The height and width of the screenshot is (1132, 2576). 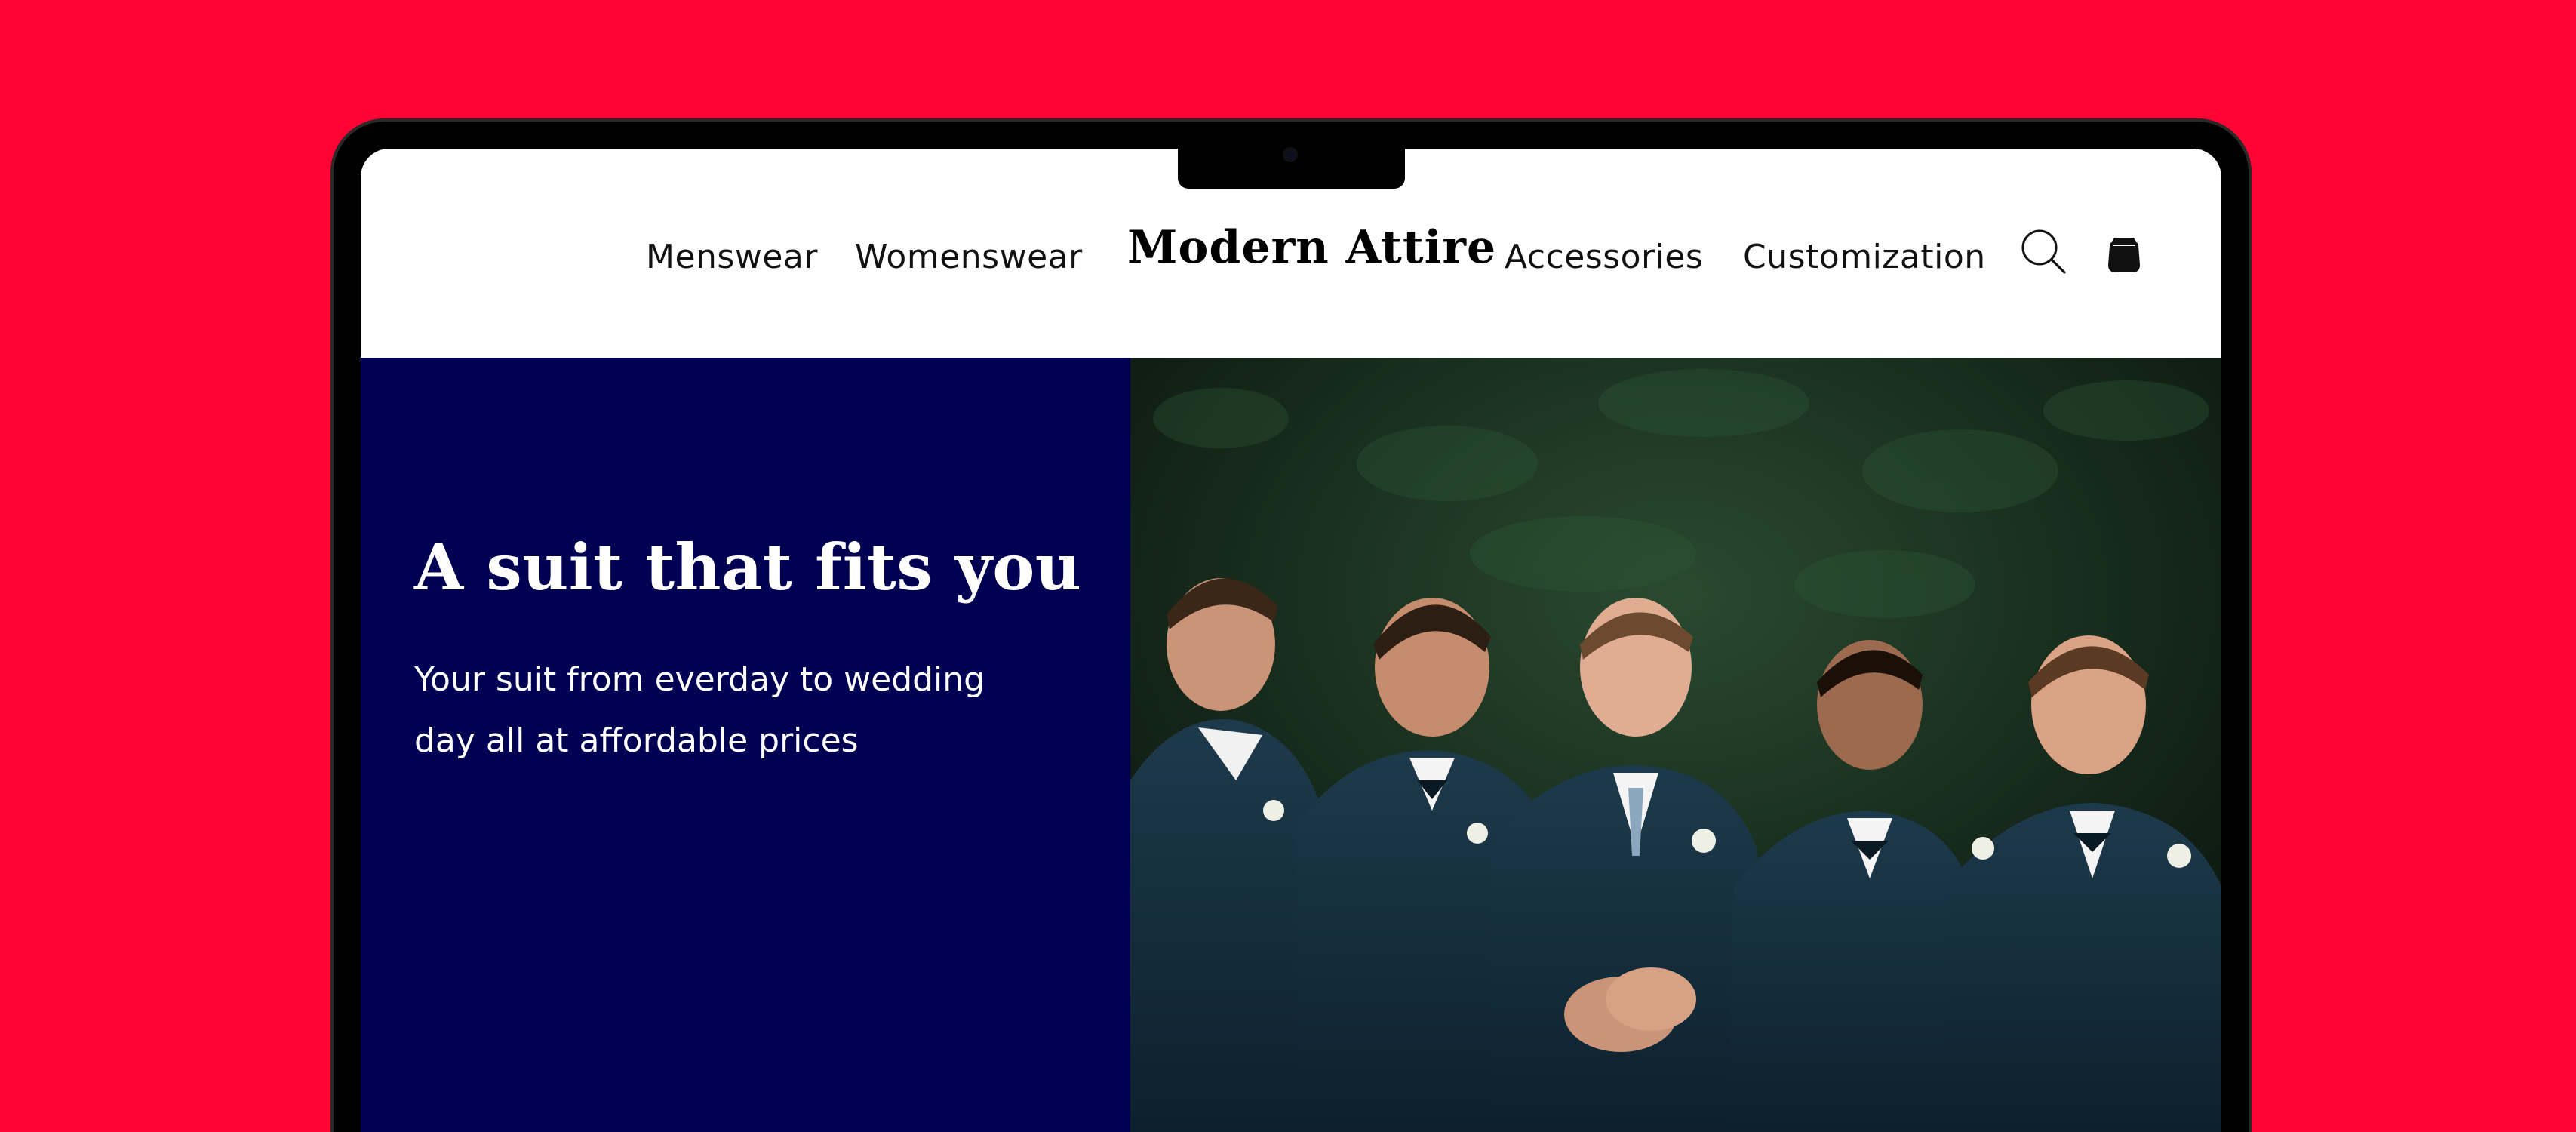 I want to click on hero-subtitle-line-1: Your suit from everday to wedding, so click(x=699, y=680).